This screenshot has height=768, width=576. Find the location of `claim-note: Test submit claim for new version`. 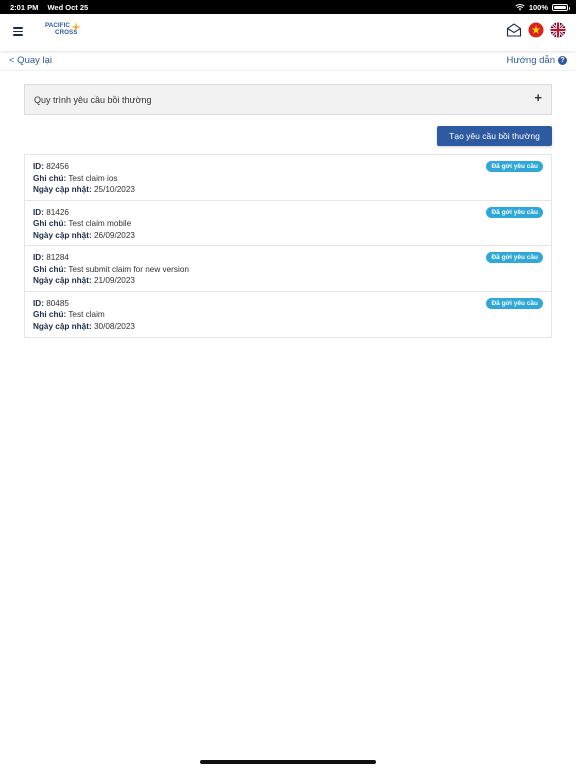

claim-note: Test submit claim for new version is located at coordinates (128, 269).